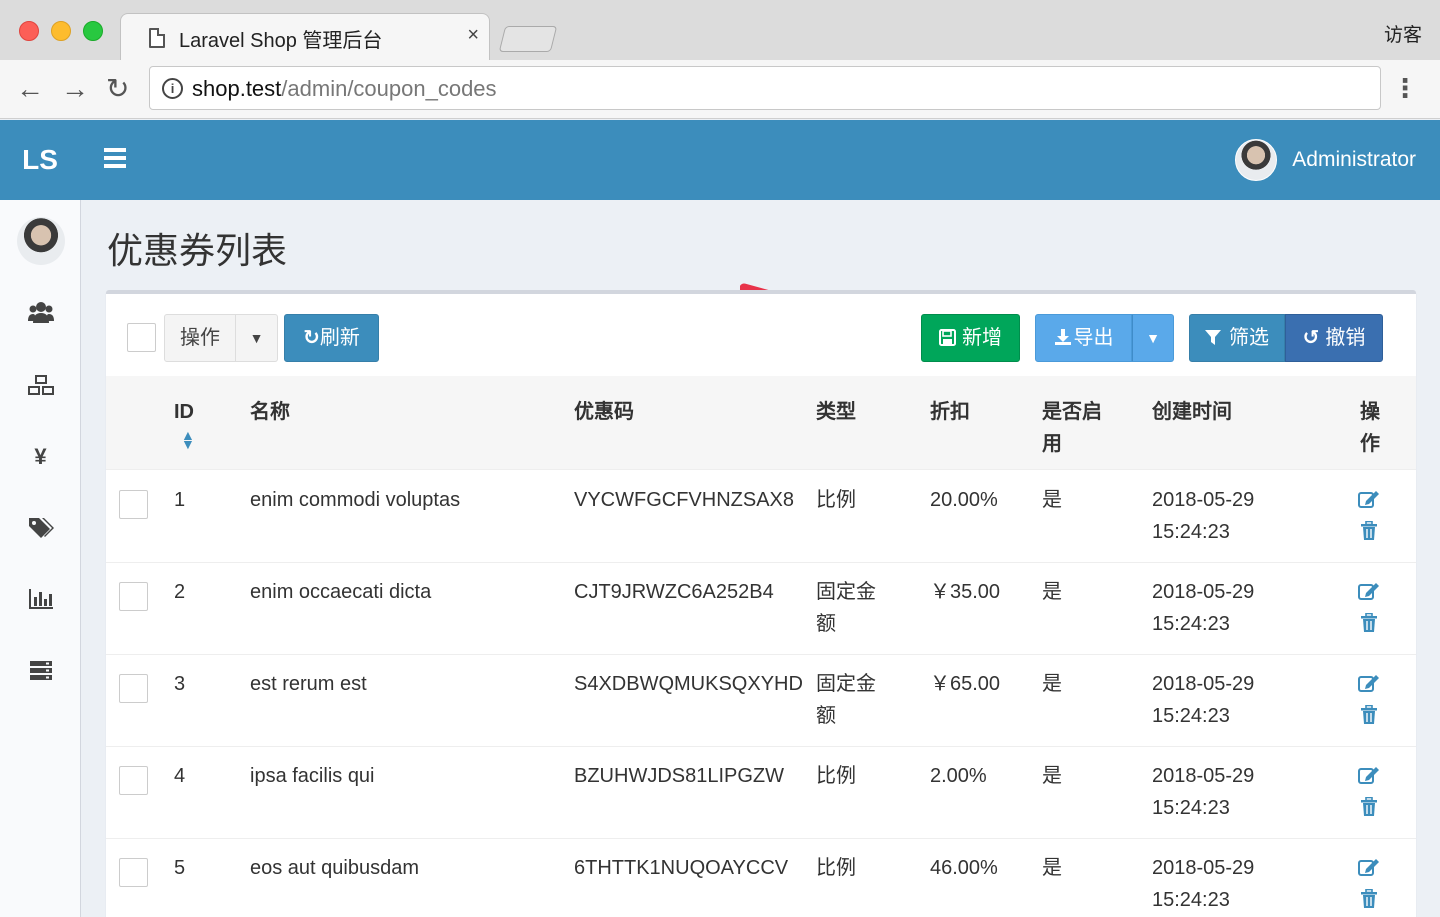 The image size is (1440, 917). What do you see at coordinates (40, 160) in the screenshot?
I see `logo: LS` at bounding box center [40, 160].